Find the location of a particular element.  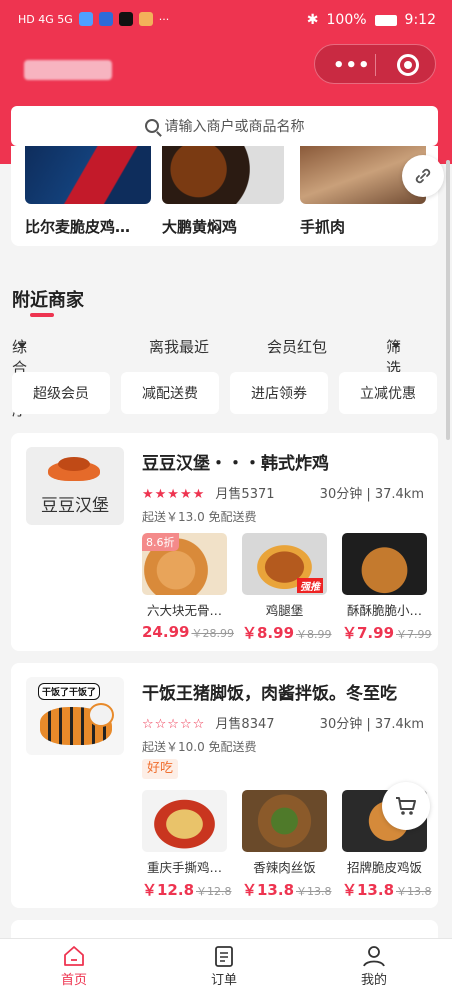

tab-home: 首页 is located at coordinates (74, 966).